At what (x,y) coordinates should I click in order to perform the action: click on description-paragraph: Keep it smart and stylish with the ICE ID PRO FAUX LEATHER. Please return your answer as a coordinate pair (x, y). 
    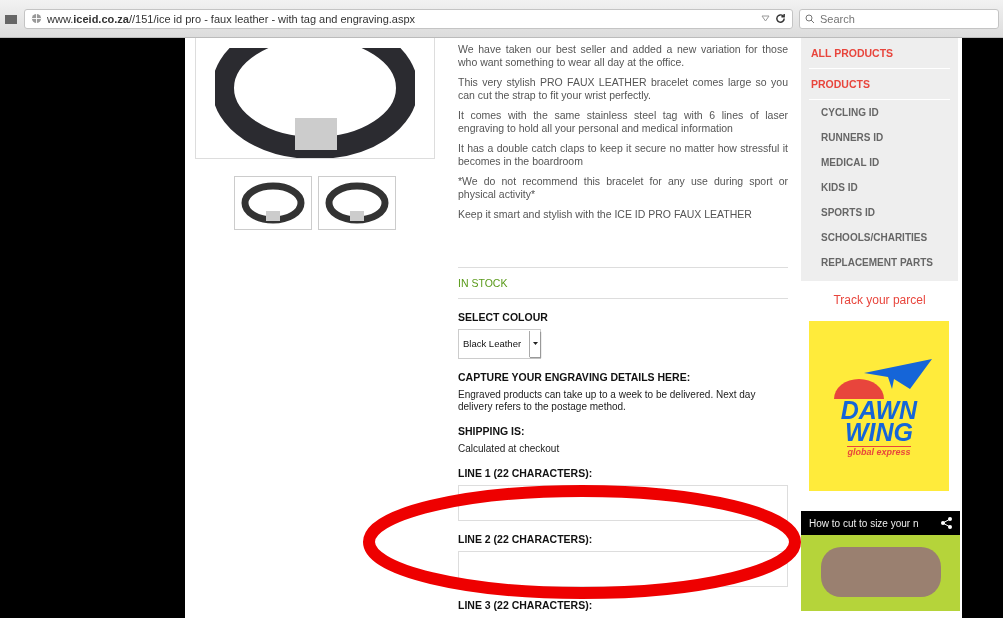
    Looking at the image, I should click on (605, 214).